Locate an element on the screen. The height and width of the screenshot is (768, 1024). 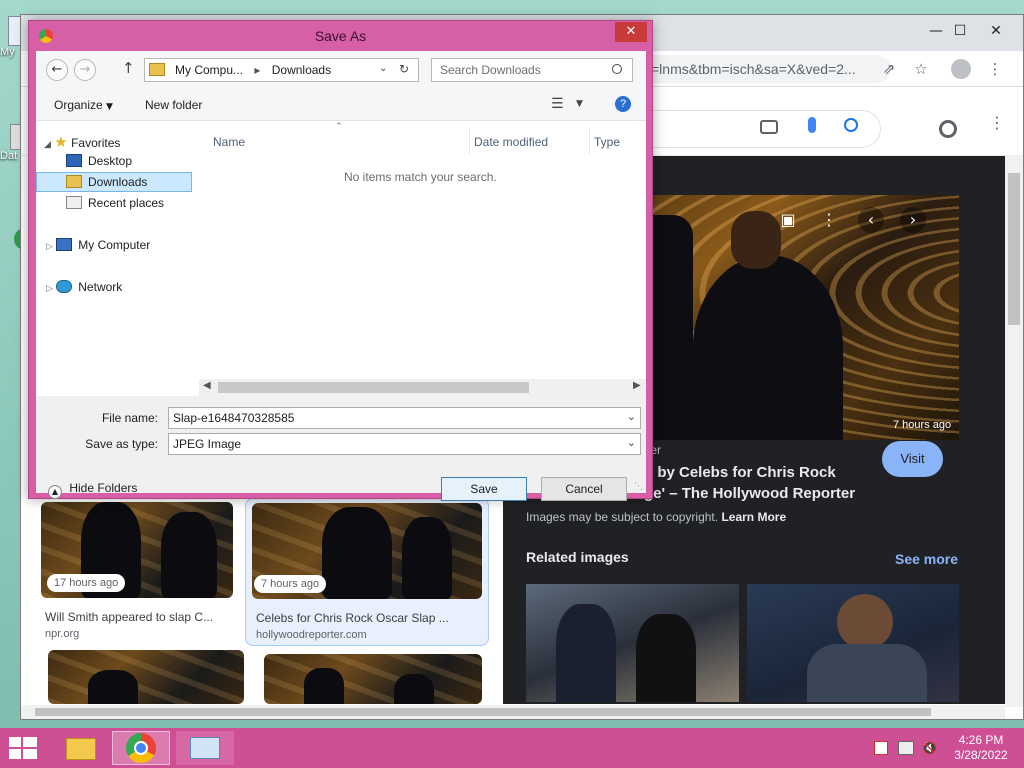
tree-my-computer: ▷ My Computer is located at coordinates (98, 245).